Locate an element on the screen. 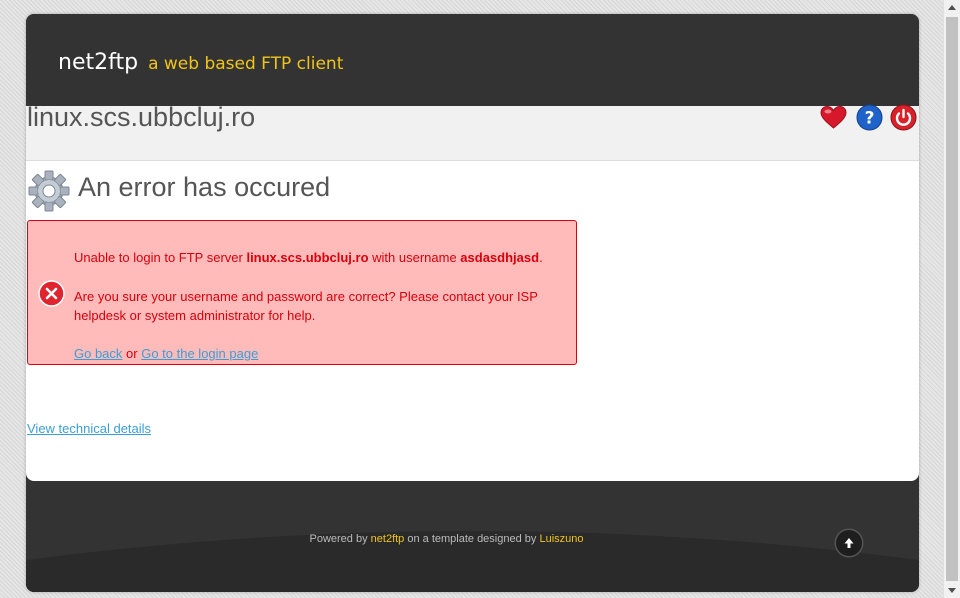 The image size is (960, 598). scroll-up-arrow-icon is located at coordinates (952, 7).